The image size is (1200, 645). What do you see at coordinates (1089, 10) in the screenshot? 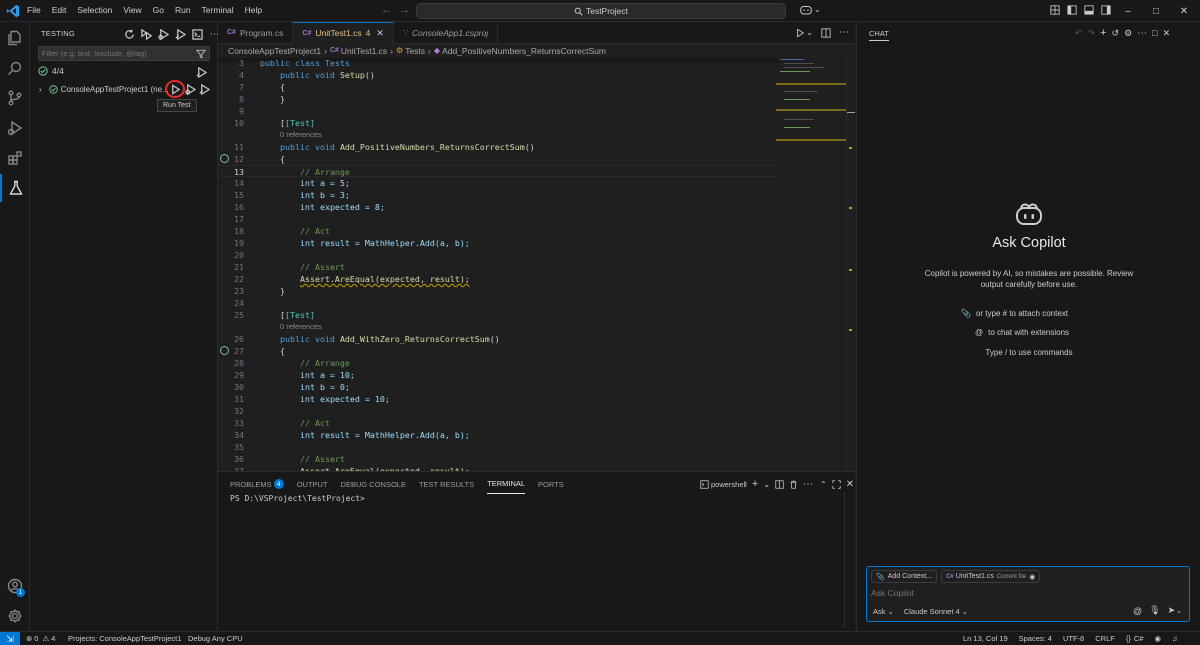
I see `toggle-panel-icon` at bounding box center [1089, 10].